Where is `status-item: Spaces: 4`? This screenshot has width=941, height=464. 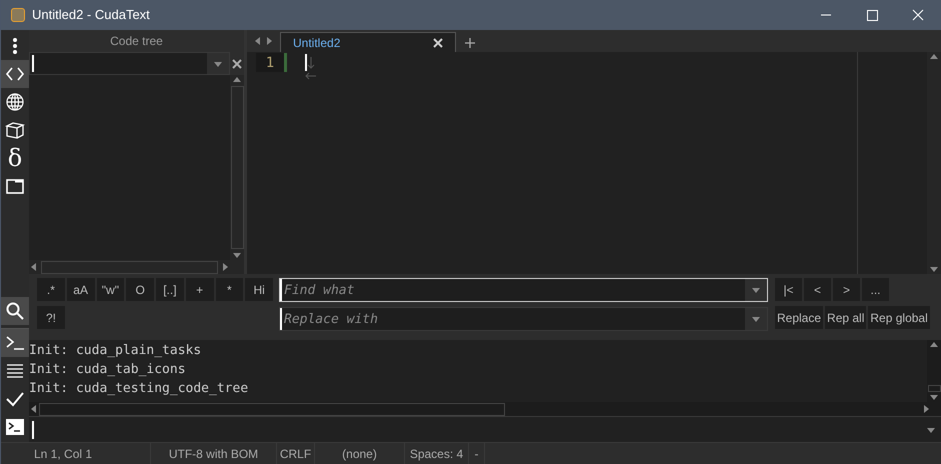
status-item: Spaces: 4 is located at coordinates (437, 453).